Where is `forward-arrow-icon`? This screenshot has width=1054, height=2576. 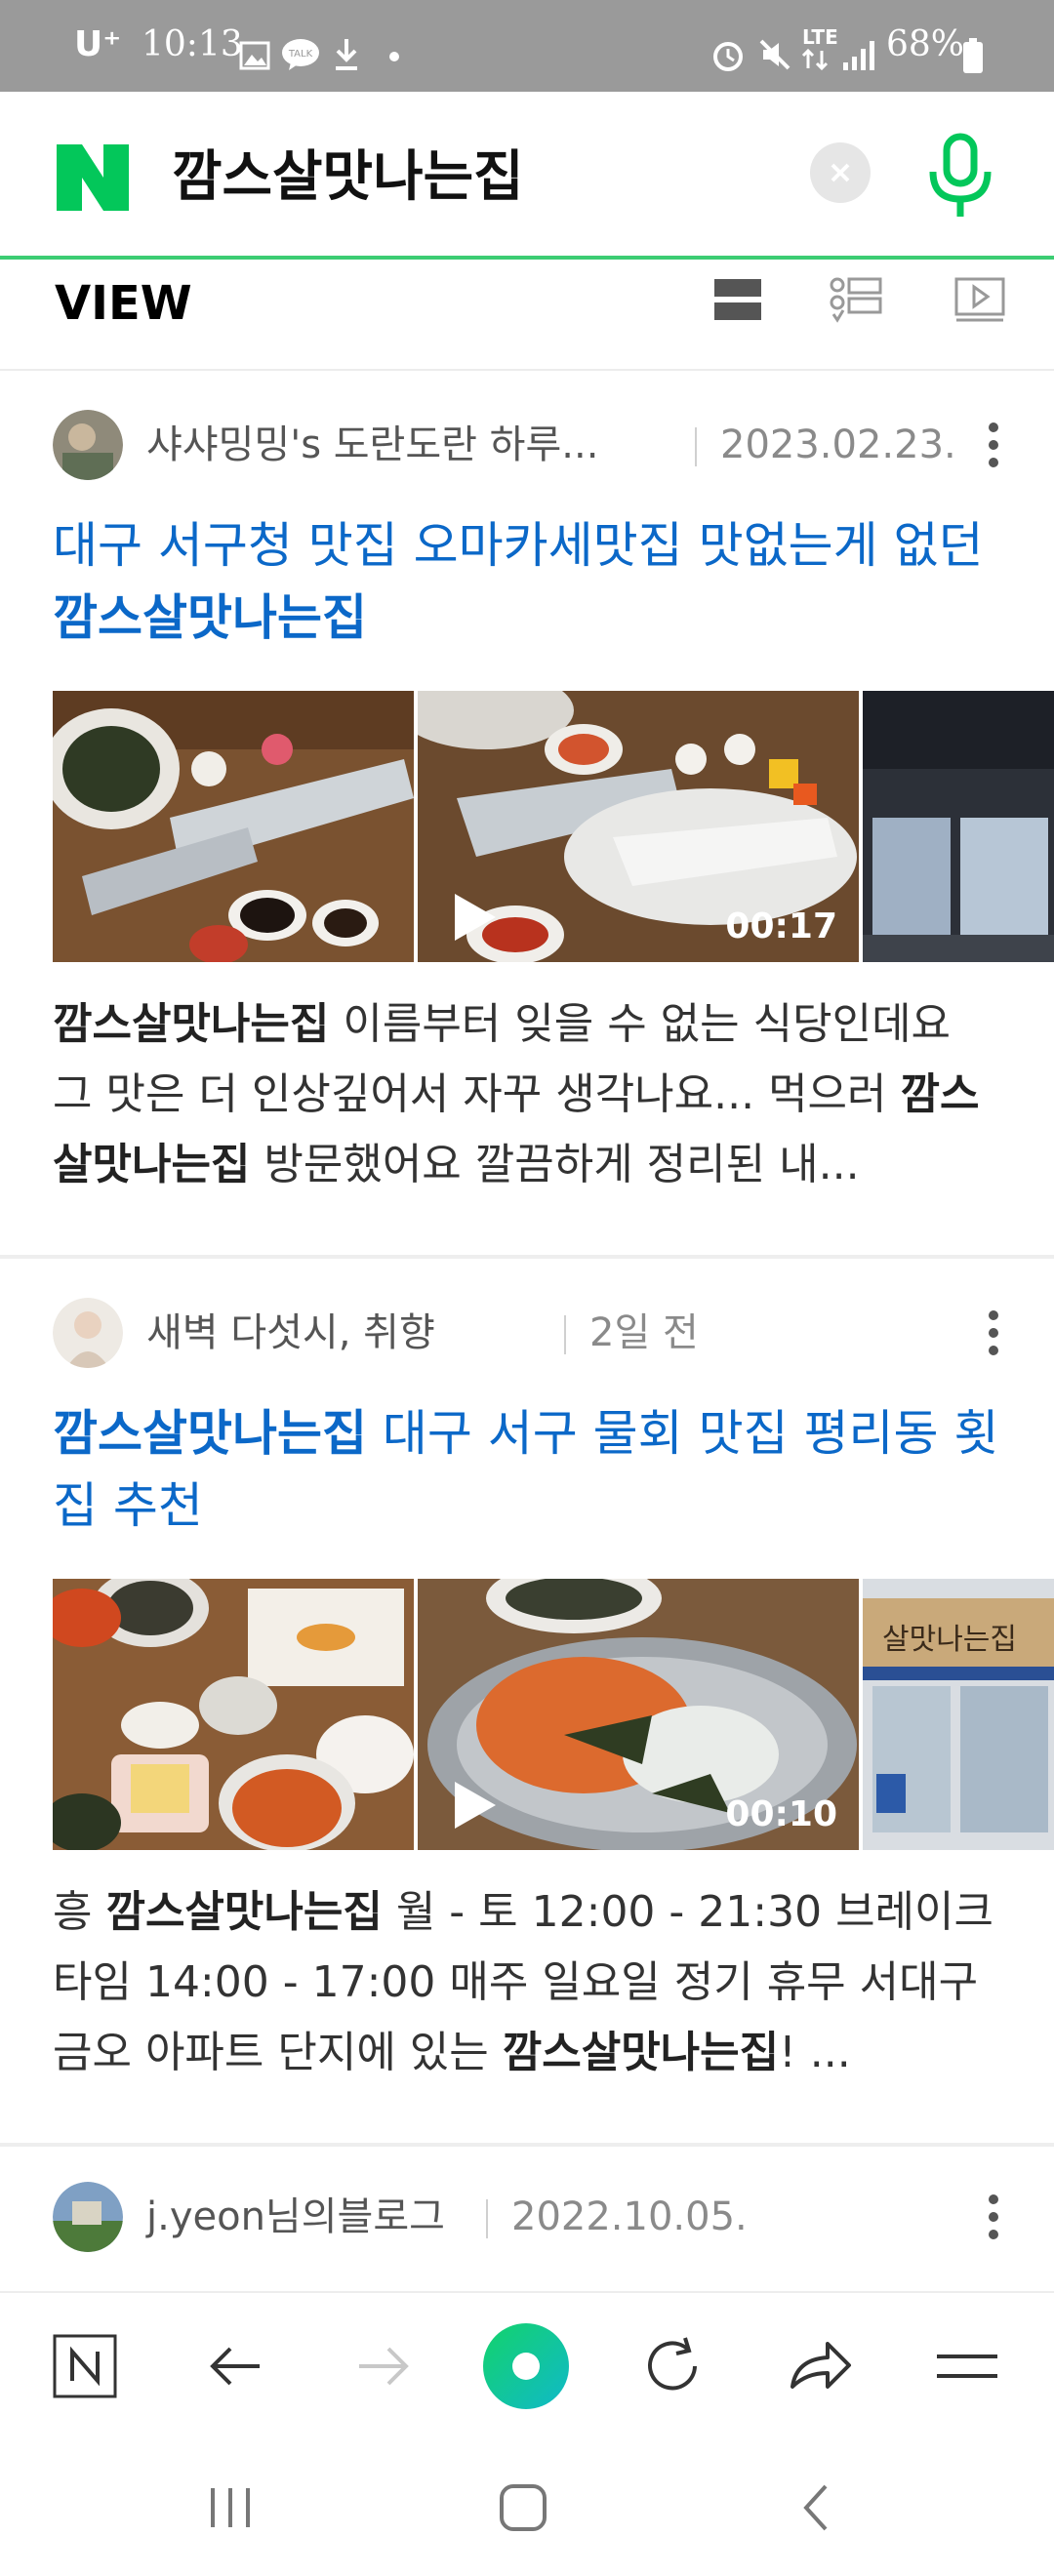
forward-arrow-icon is located at coordinates (382, 2366).